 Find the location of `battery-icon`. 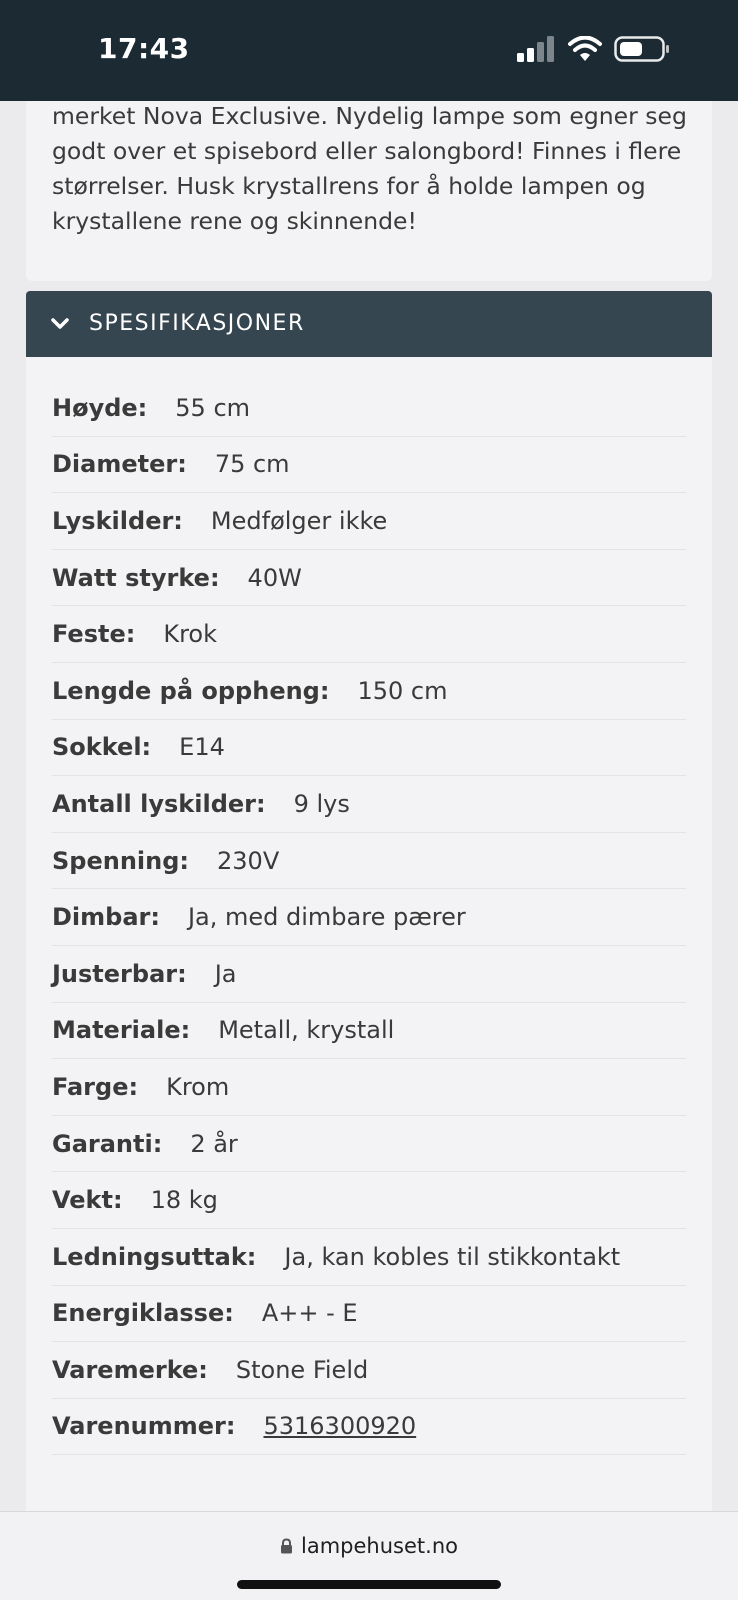

battery-icon is located at coordinates (641, 49).